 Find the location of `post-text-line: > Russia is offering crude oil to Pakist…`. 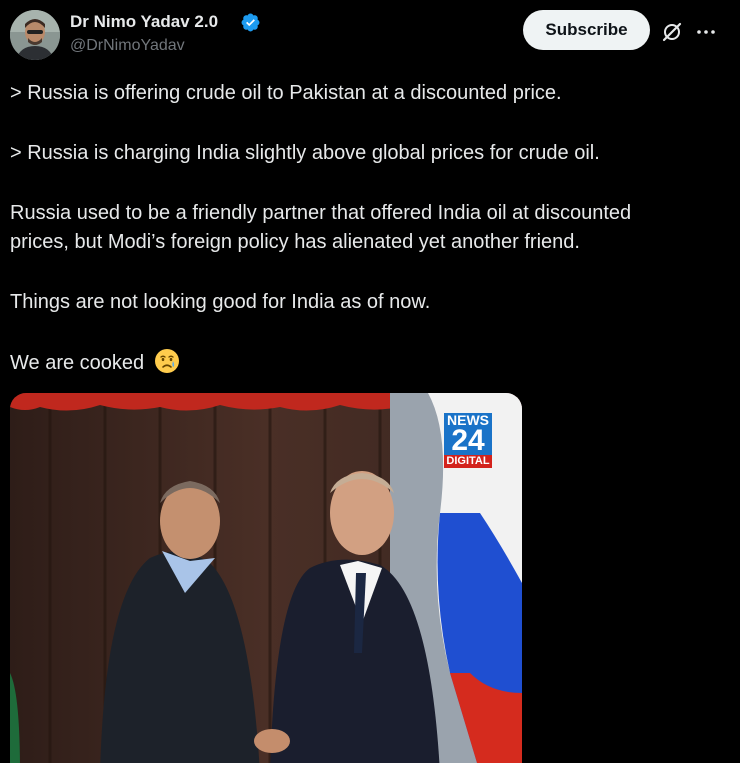

post-text-line: > Russia is offering crude oil to Pakist… is located at coordinates (286, 93).